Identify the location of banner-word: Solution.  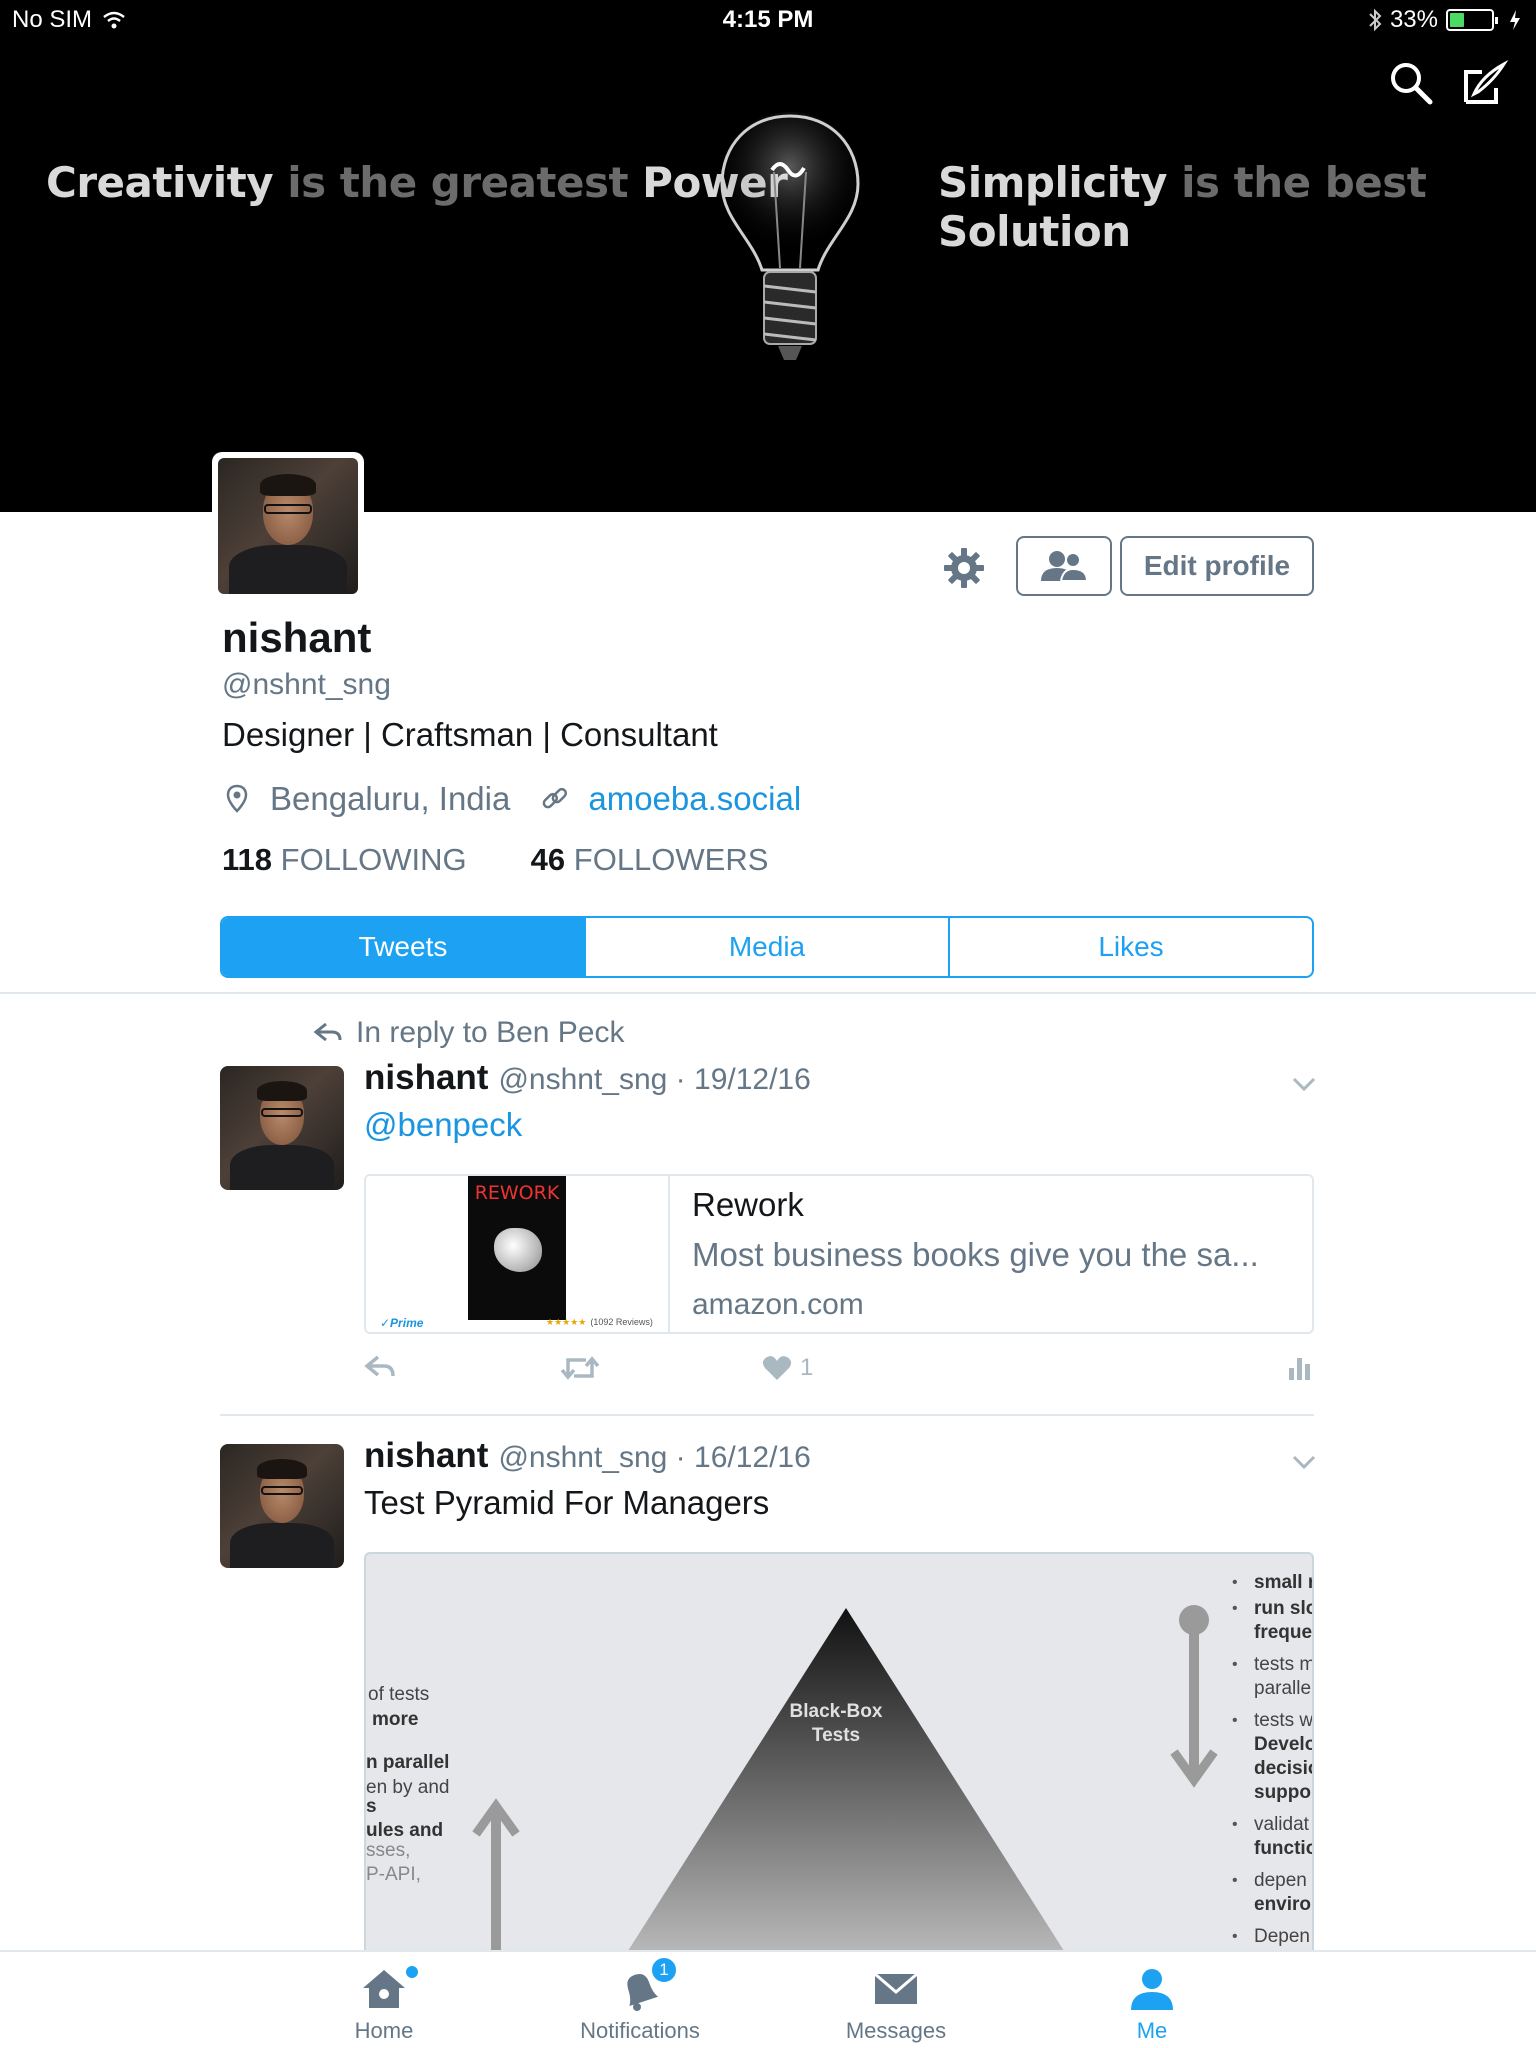
(1034, 231).